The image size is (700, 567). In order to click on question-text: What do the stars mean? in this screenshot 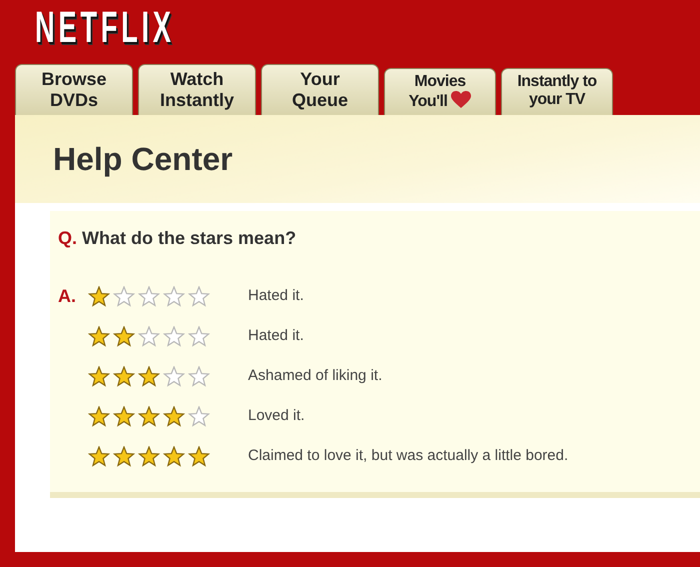, I will do `click(189, 238)`.